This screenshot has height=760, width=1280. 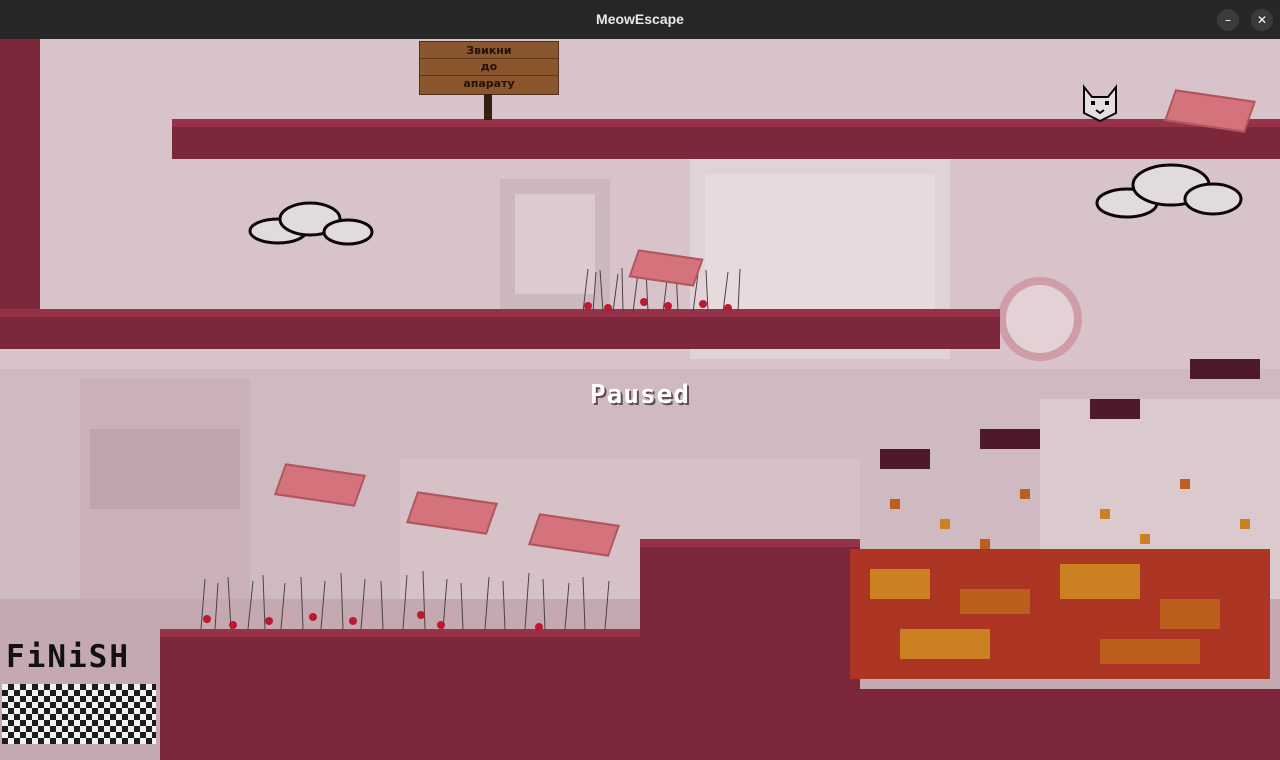 What do you see at coordinates (1262, 20) in the screenshot?
I see `close-button: ✕` at bounding box center [1262, 20].